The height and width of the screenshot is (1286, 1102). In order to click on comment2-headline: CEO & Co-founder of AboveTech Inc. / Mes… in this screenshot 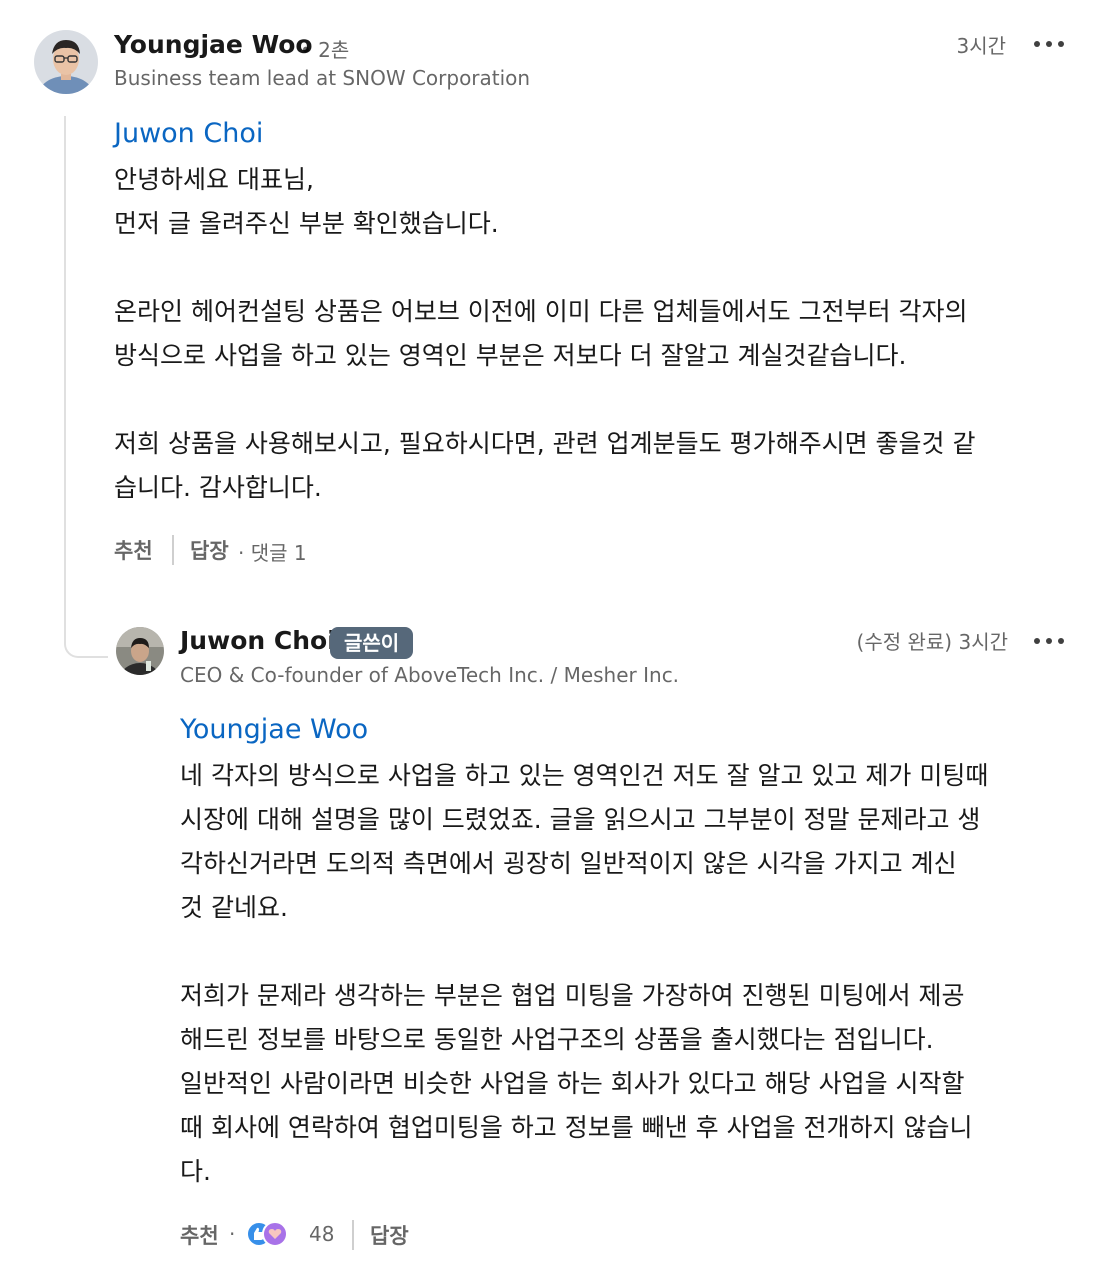, I will do `click(430, 675)`.